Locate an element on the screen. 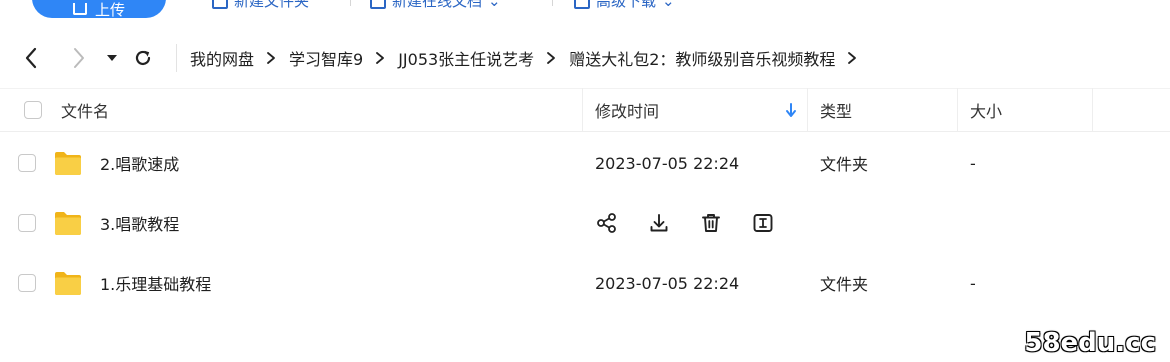 Image resolution: width=1170 pixels, height=362 pixels. back-button is located at coordinates (31, 58).